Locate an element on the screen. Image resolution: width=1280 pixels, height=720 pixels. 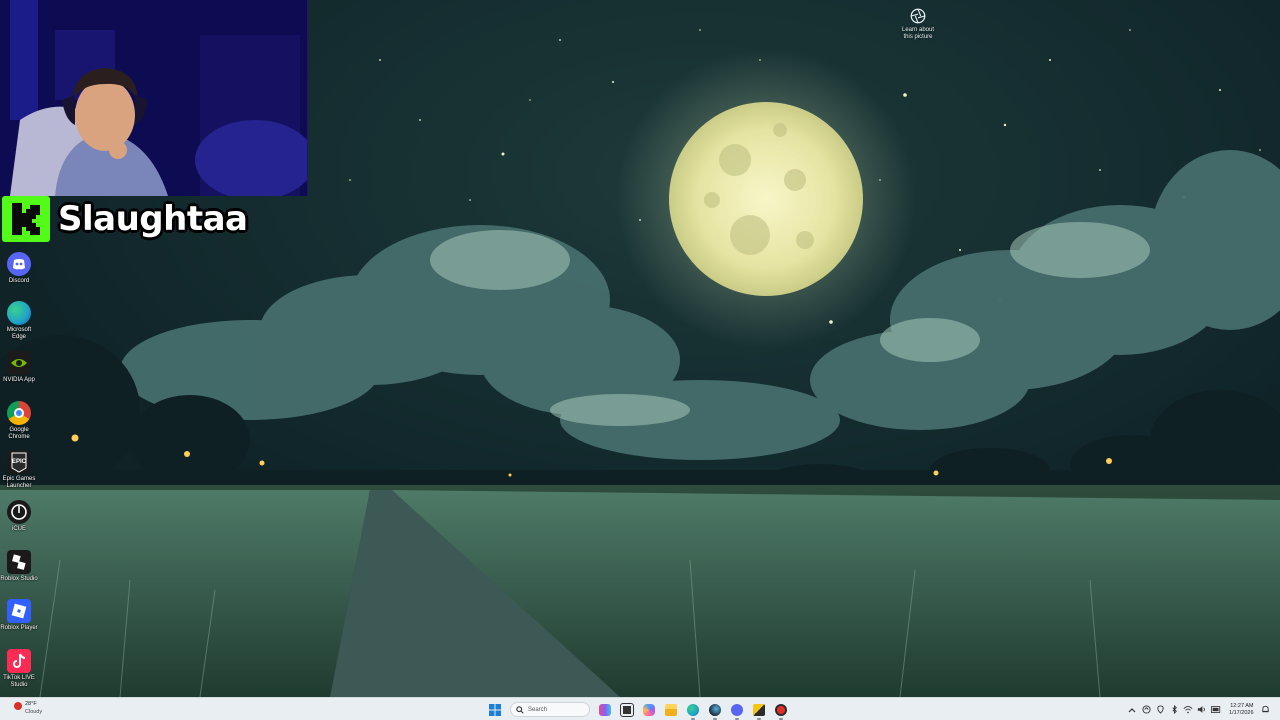
desktop-icon-roblox-player: Roblox Player is located at coordinates (19, 615).